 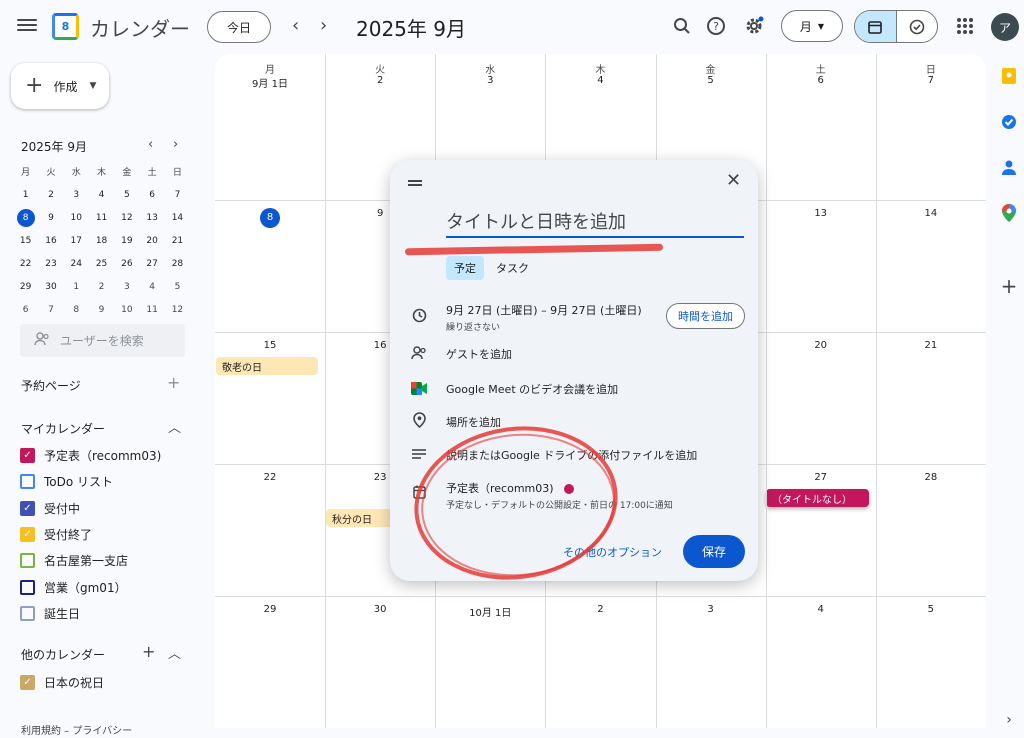 What do you see at coordinates (595, 223) in the screenshot?
I see `event-title-input` at bounding box center [595, 223].